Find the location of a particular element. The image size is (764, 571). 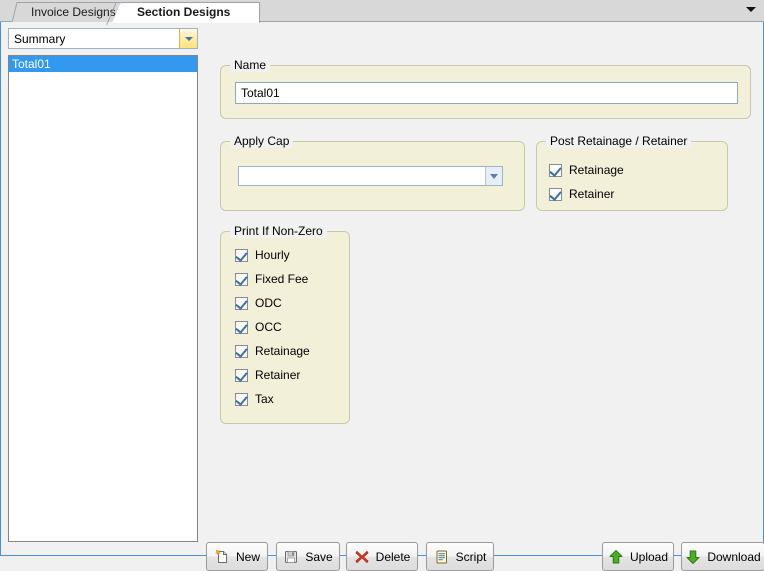

checkbox-hourly-label: Hourly is located at coordinates (272, 255).